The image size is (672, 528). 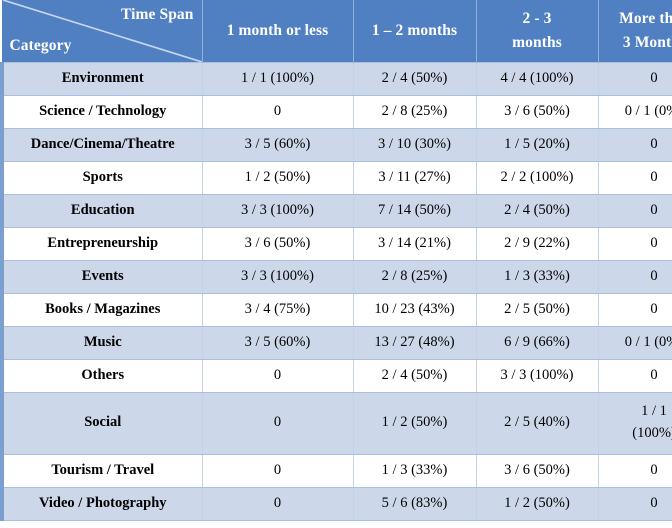 I want to click on cell-value-line2: (100%), so click(x=652, y=433).